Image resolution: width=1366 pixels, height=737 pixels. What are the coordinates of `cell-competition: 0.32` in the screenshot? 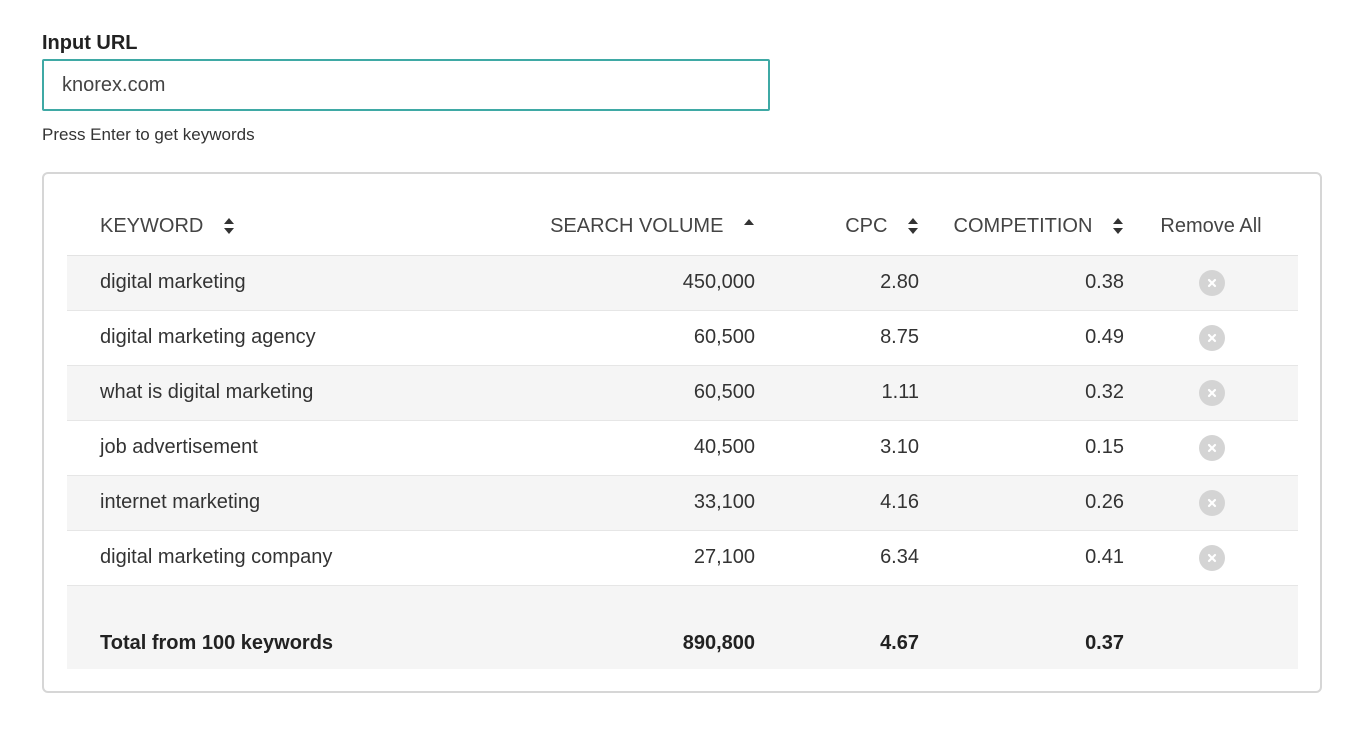 It's located at (1022, 393).